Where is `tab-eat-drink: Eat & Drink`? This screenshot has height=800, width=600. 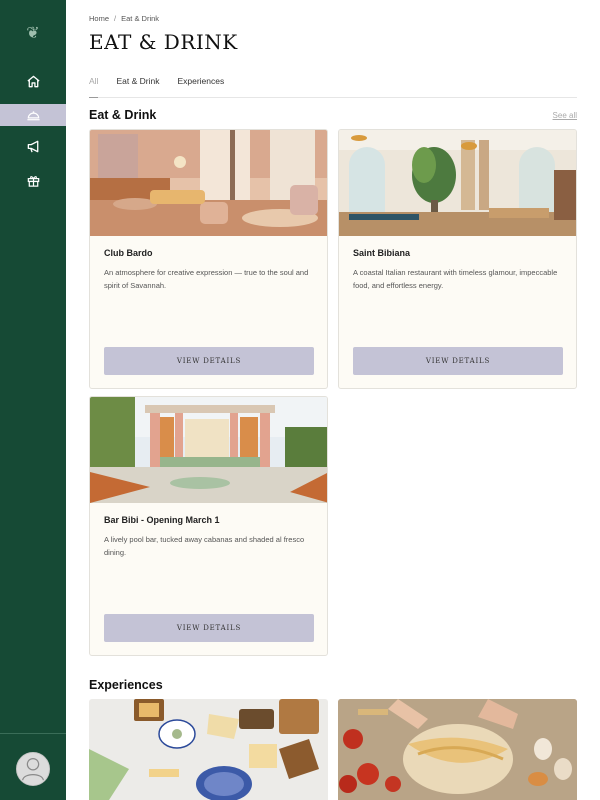
tab-eat-drink: Eat & Drink is located at coordinates (137, 86).